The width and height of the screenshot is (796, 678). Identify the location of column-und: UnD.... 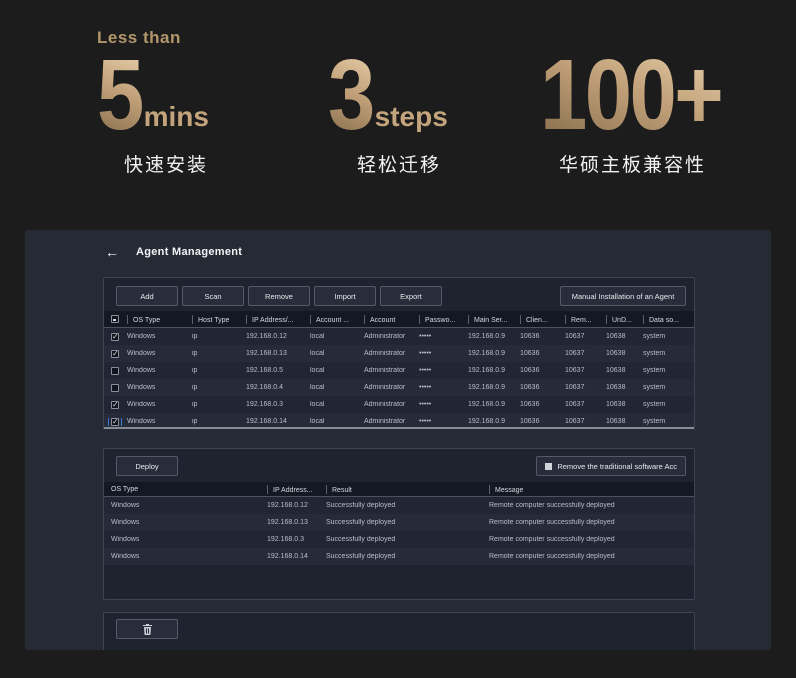
(624, 319).